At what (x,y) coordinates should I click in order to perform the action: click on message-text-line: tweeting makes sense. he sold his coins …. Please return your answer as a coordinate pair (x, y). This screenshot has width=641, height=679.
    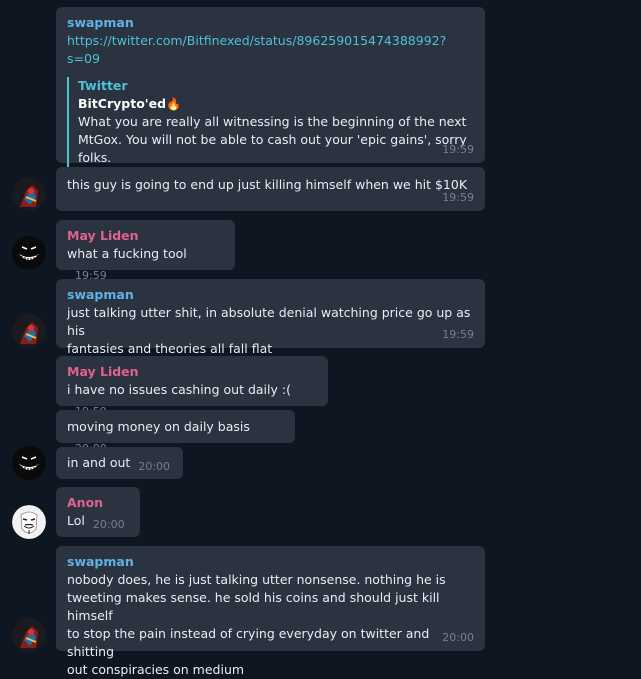
    Looking at the image, I should click on (253, 606).